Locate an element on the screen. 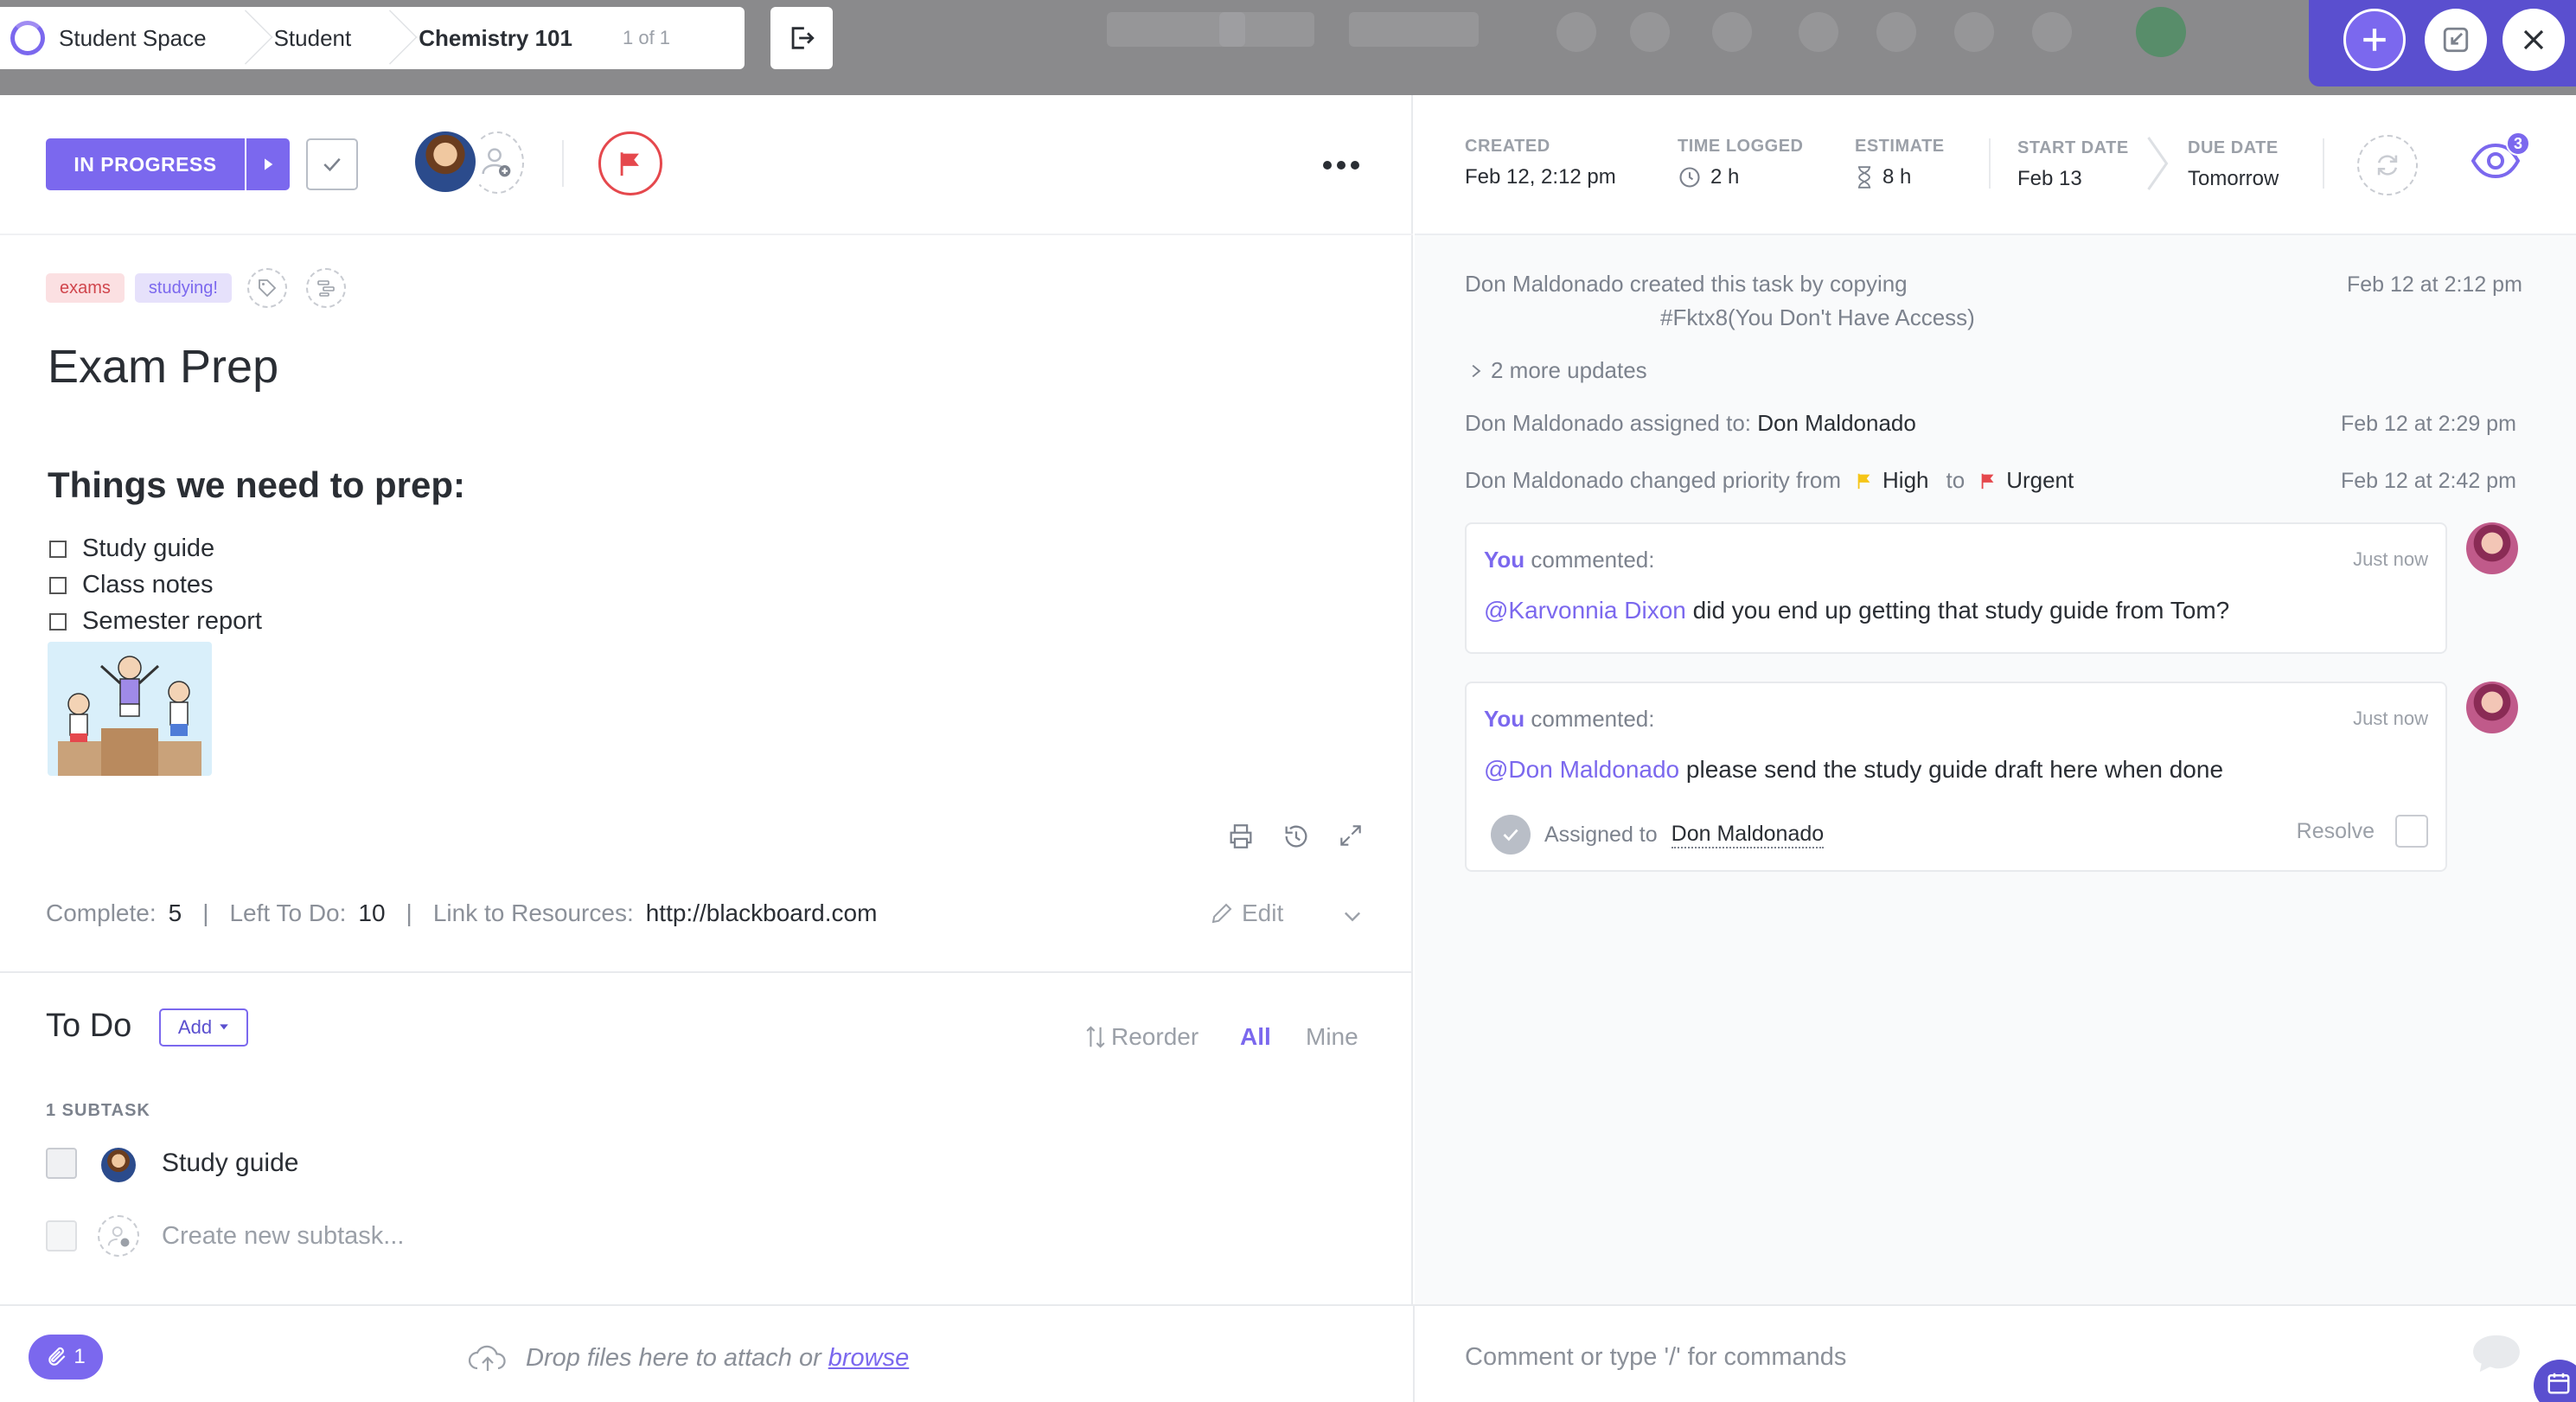  priority-button is located at coordinates (630, 163).